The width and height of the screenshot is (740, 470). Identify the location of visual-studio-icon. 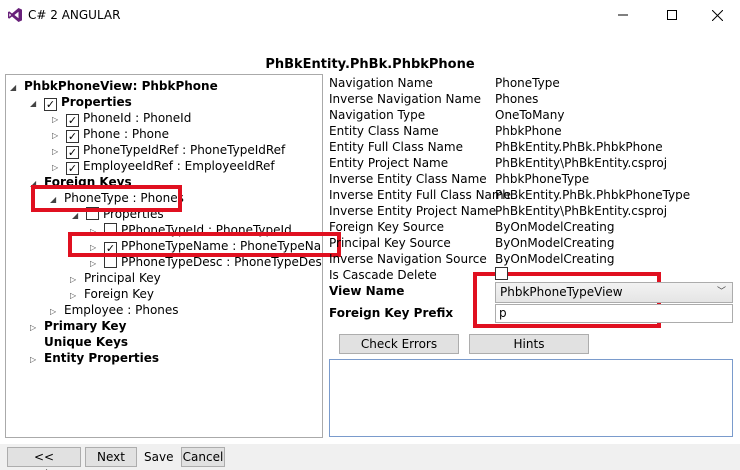
(15, 15).